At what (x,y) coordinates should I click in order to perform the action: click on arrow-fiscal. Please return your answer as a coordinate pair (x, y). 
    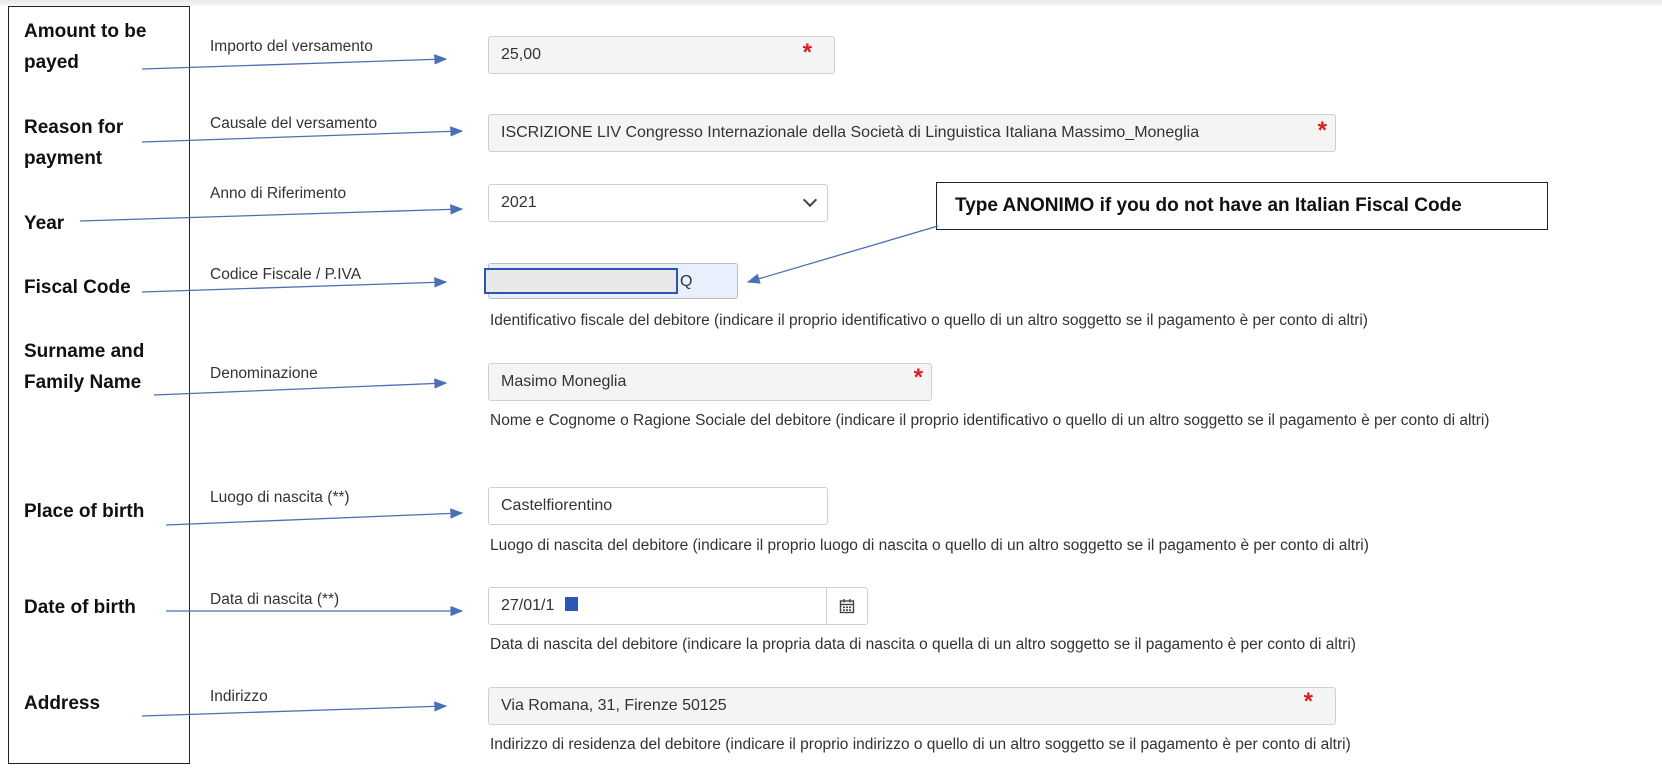
    Looking at the image, I should click on (294, 285).